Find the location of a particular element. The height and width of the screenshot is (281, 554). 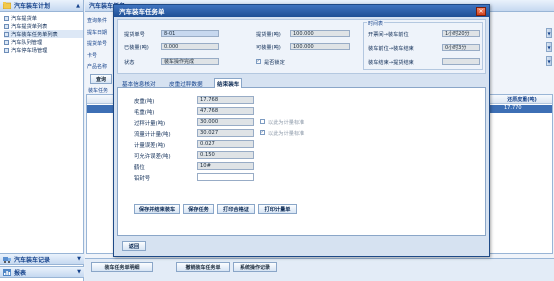

nav-tree: 汽车提货单 汽车提货单列表 汽车装车任务单列表 汽车队列管理 汽车停车场管理 is located at coordinates (41, 33).